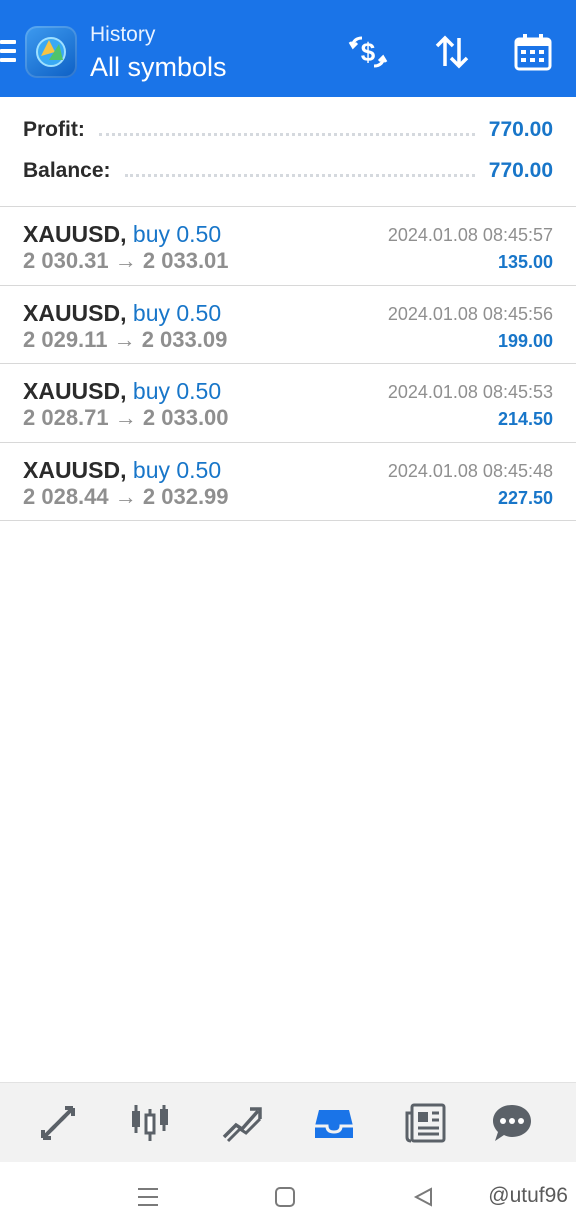 This screenshot has width=576, height=1231. I want to click on history-inbox-icon, so click(334, 1123).